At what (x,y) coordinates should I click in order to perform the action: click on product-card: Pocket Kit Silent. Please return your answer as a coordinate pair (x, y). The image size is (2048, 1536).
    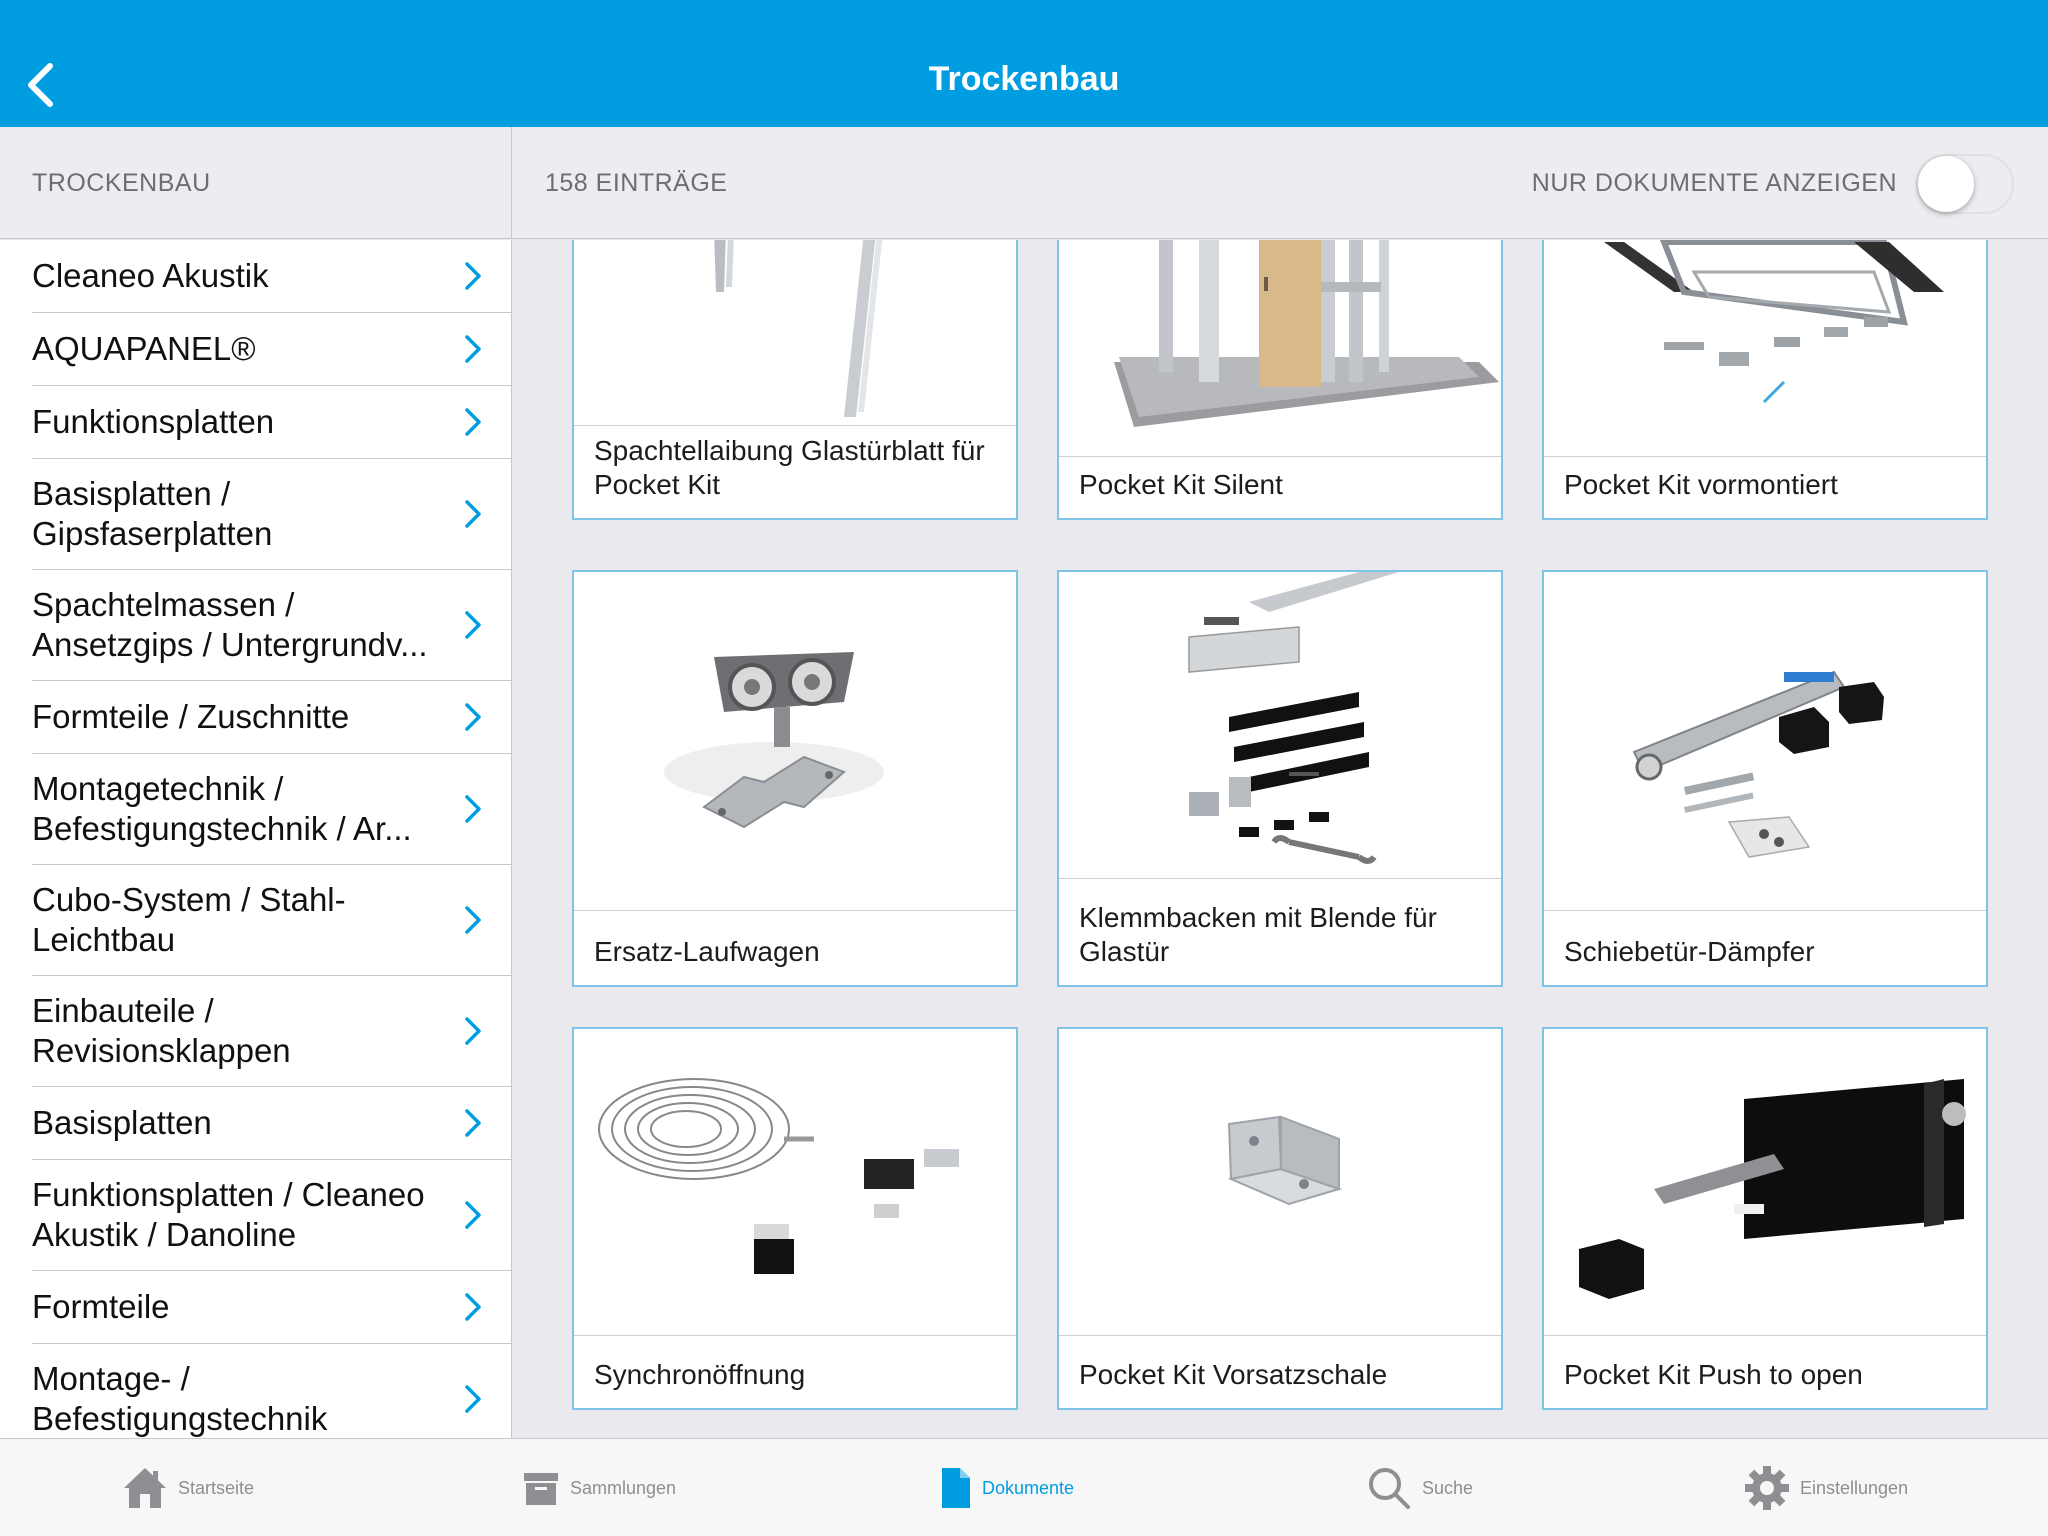
    Looking at the image, I should click on (1280, 380).